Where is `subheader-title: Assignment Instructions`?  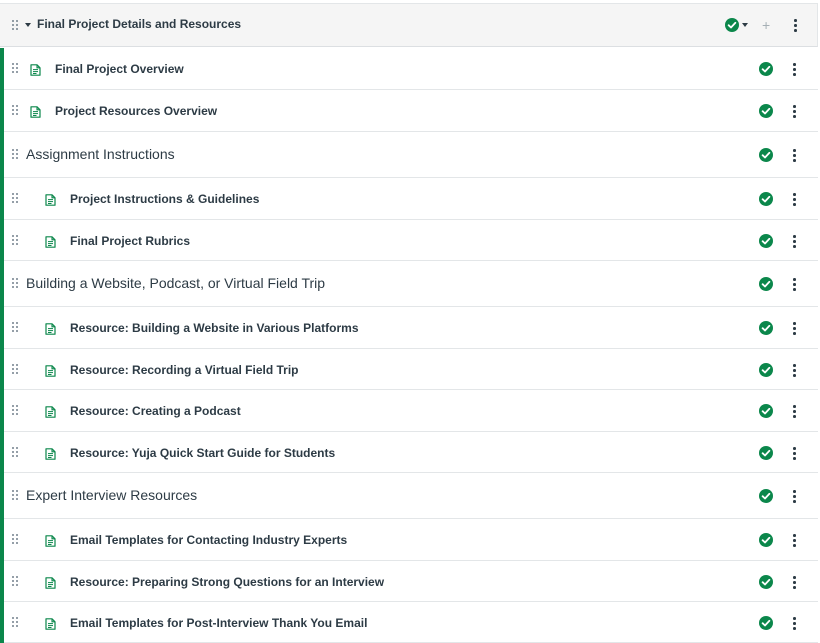
subheader-title: Assignment Instructions is located at coordinates (100, 154).